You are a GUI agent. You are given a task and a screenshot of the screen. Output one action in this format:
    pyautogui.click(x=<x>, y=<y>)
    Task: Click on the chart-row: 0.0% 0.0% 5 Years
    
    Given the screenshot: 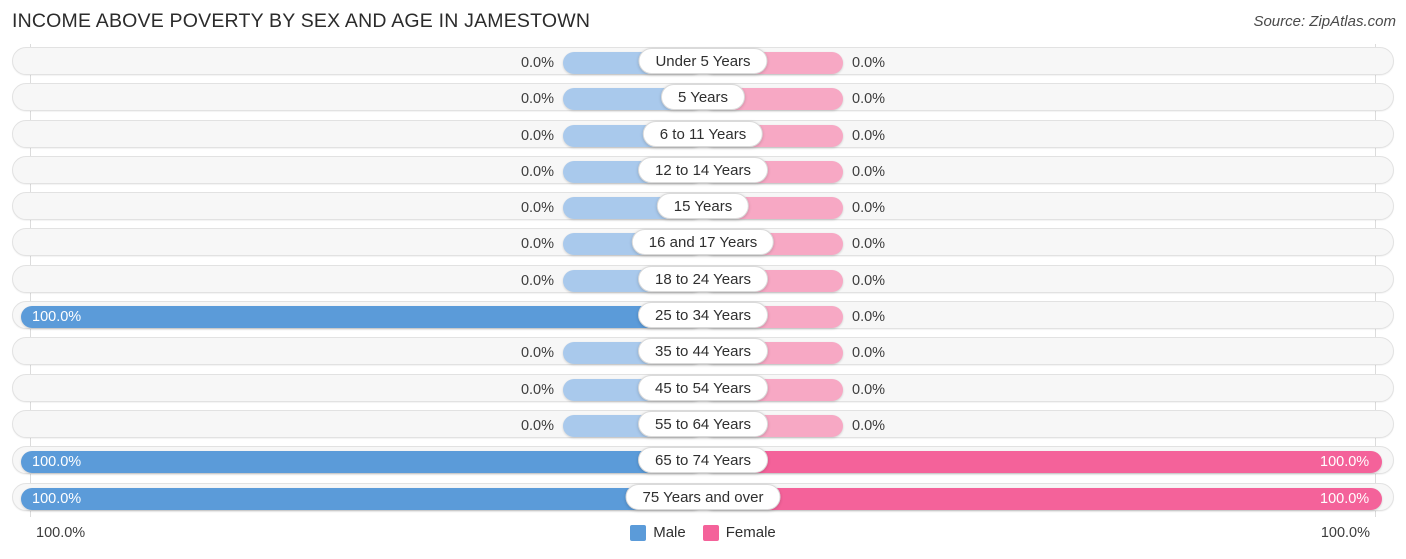 What is the action you would take?
    pyautogui.click(x=703, y=98)
    